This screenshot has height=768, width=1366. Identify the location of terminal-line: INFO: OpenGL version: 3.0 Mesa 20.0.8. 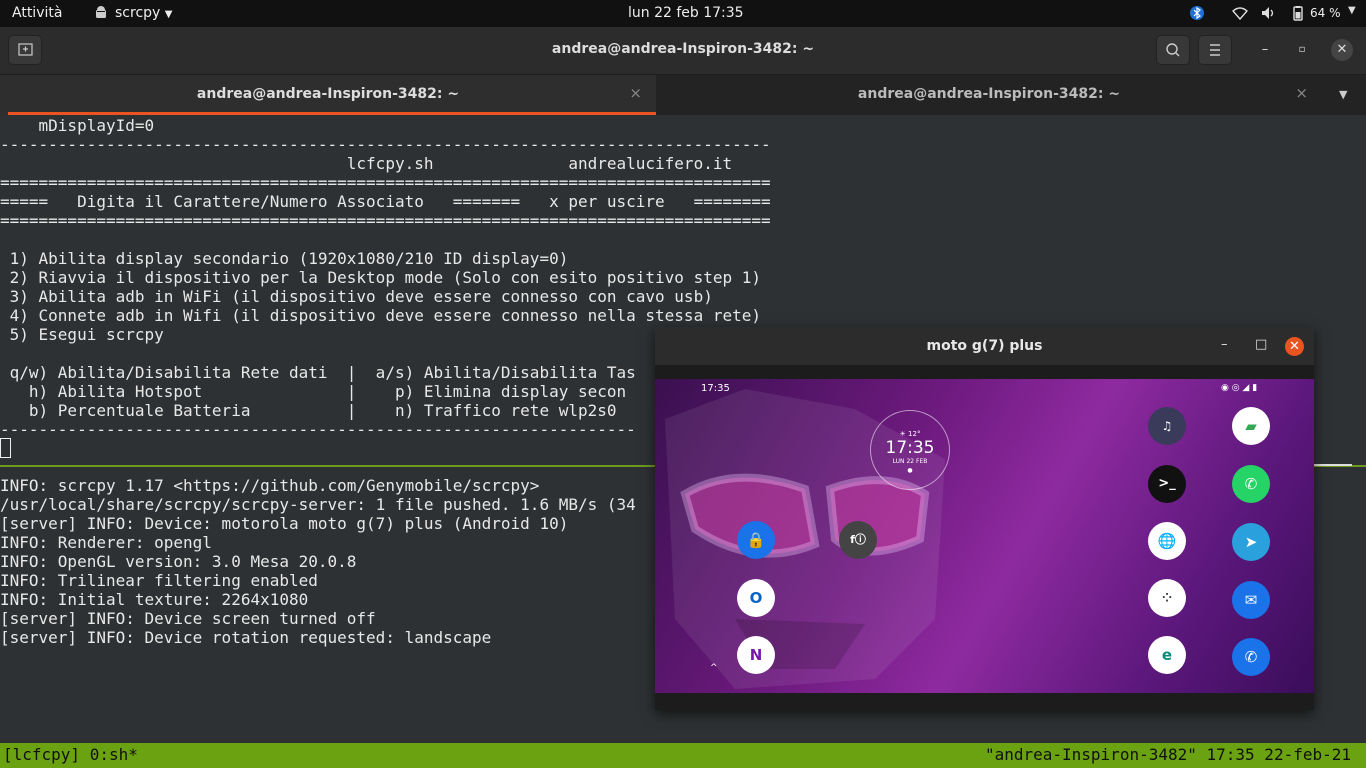
(178, 561).